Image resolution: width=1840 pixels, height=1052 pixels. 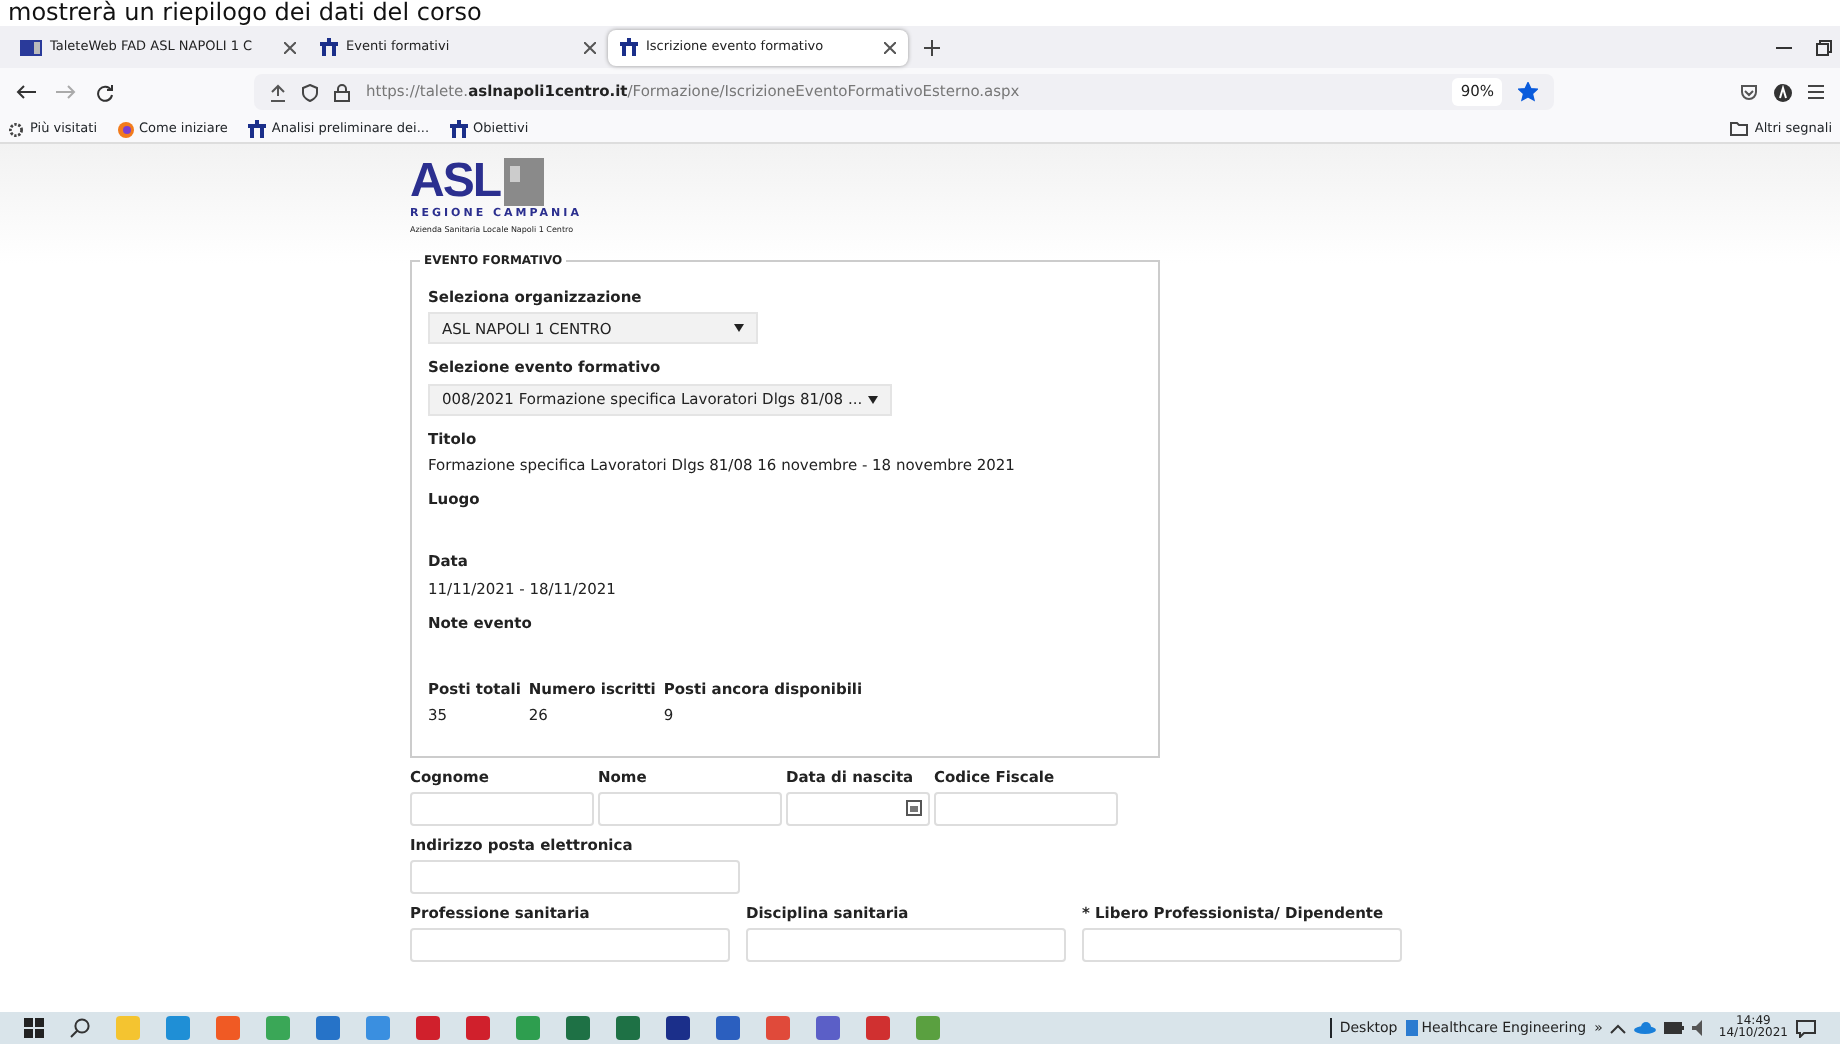 I want to click on plus-icon, so click(x=932, y=47).